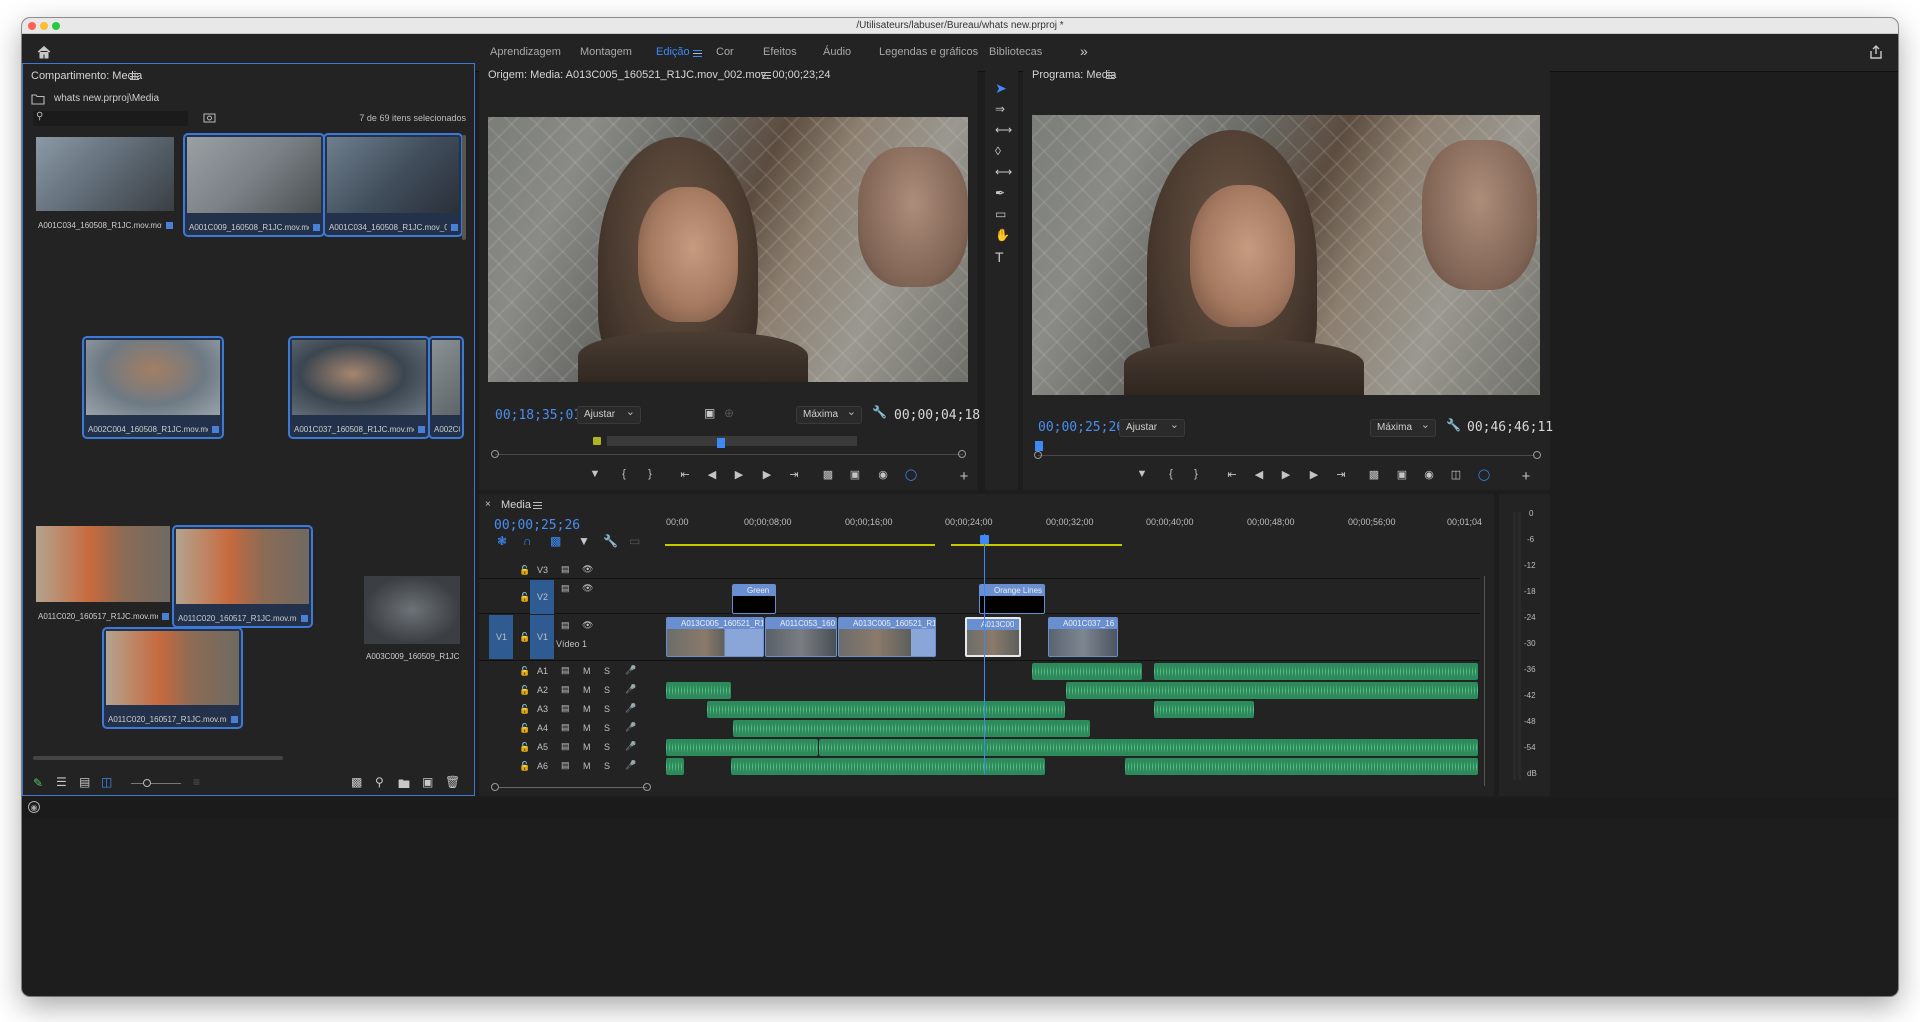  I want to click on zoom-slider-handle, so click(147, 783).